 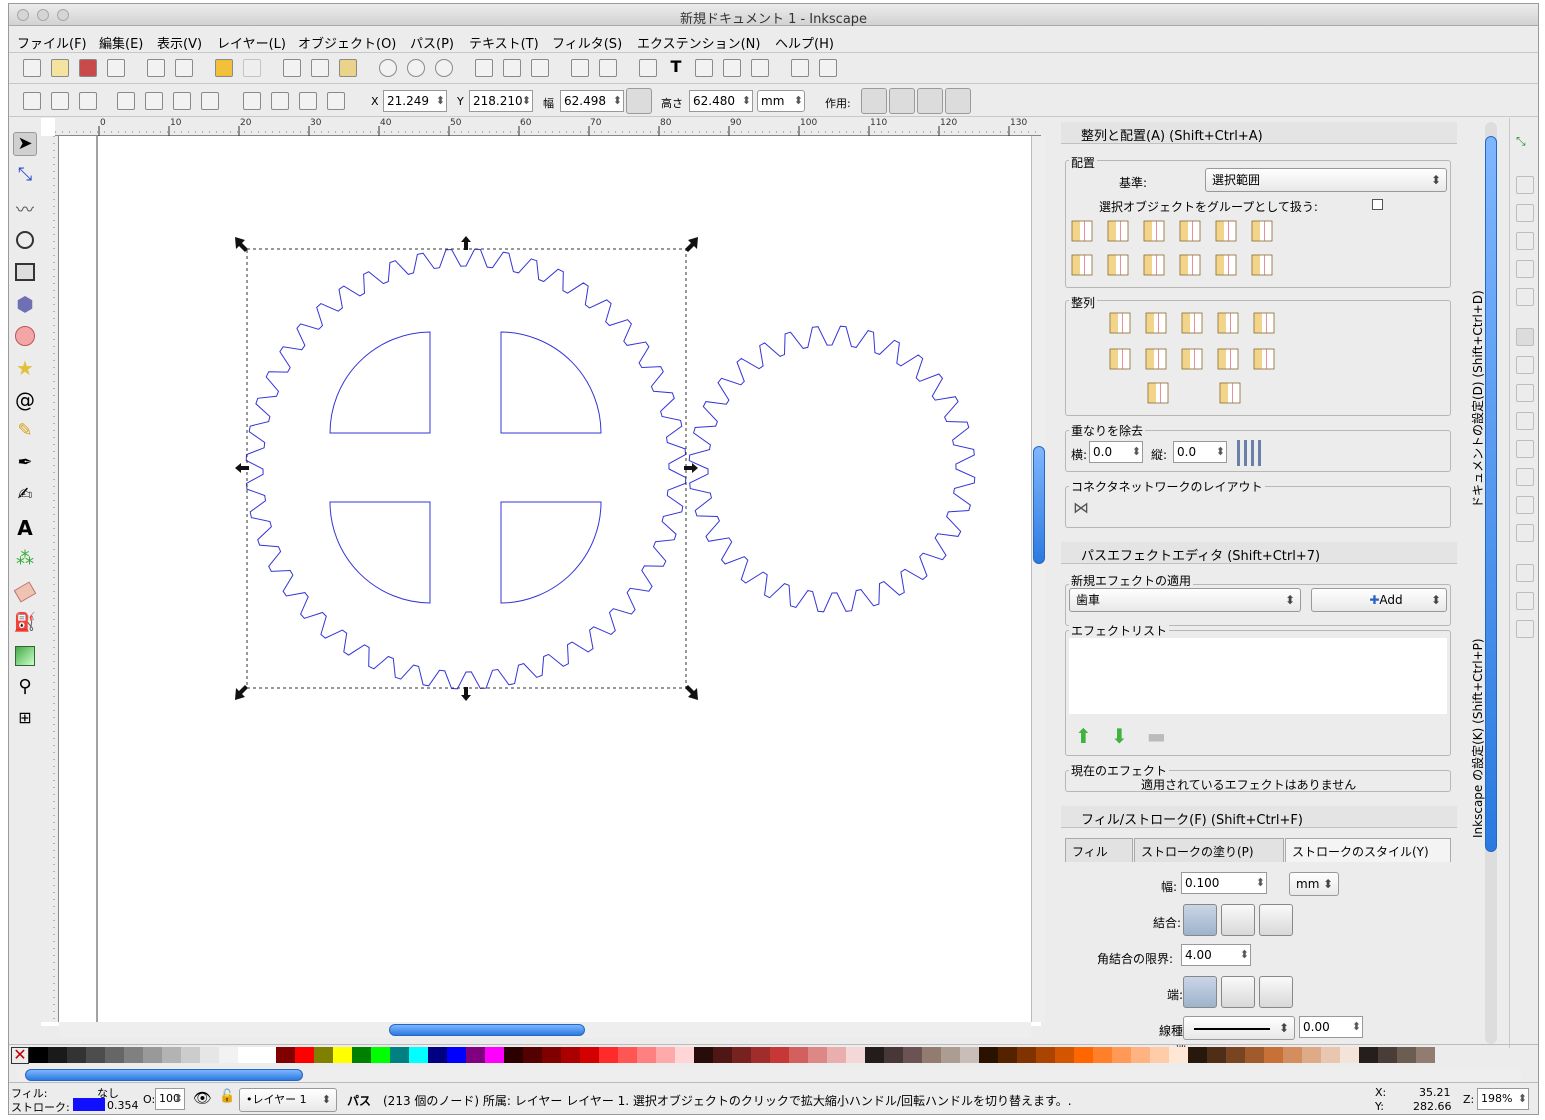 I want to click on selector-tool-icon: ➤, so click(x=25, y=144).